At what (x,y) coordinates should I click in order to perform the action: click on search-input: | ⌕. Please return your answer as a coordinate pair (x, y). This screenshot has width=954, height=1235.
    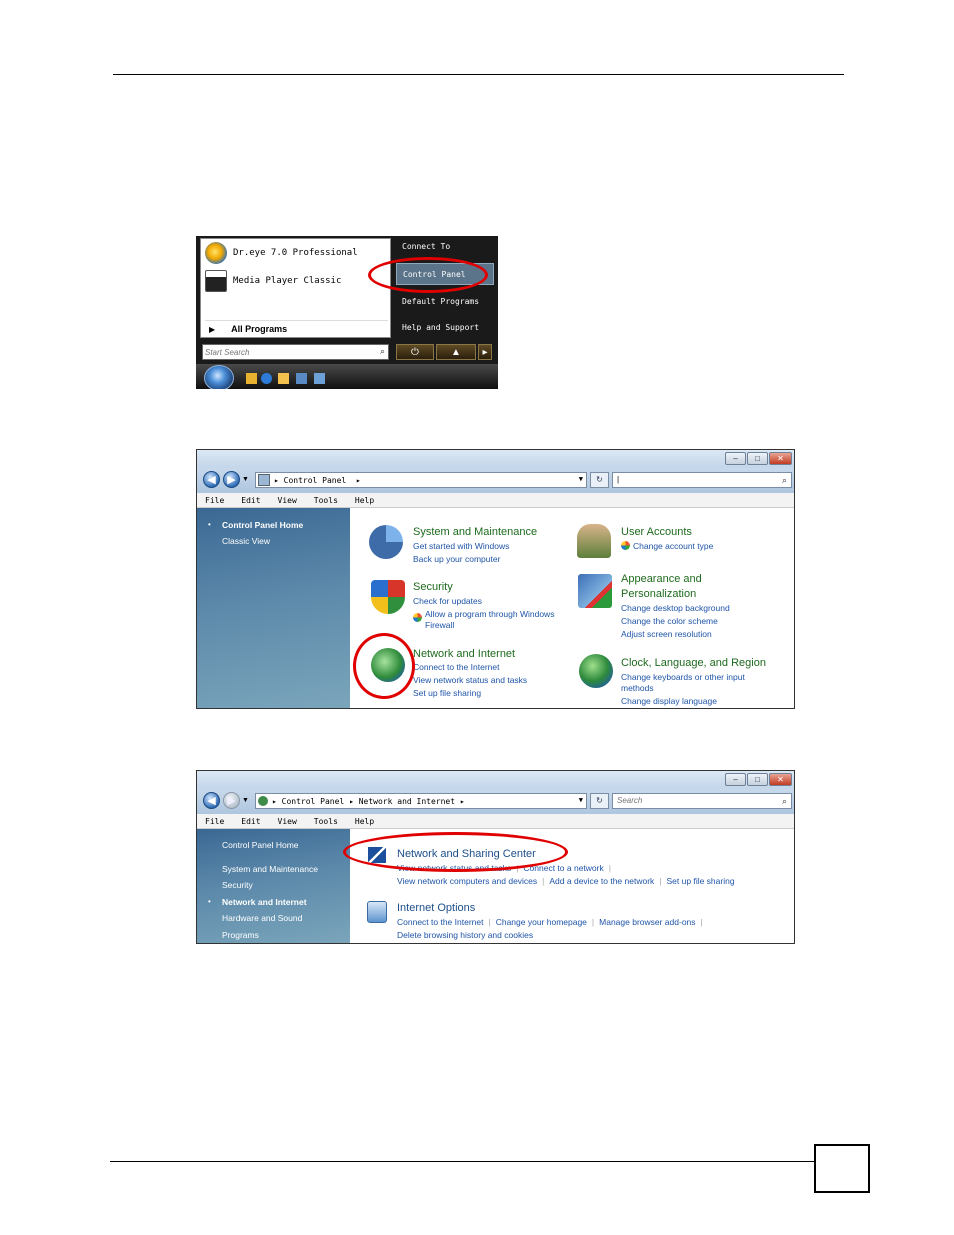
    Looking at the image, I should click on (702, 480).